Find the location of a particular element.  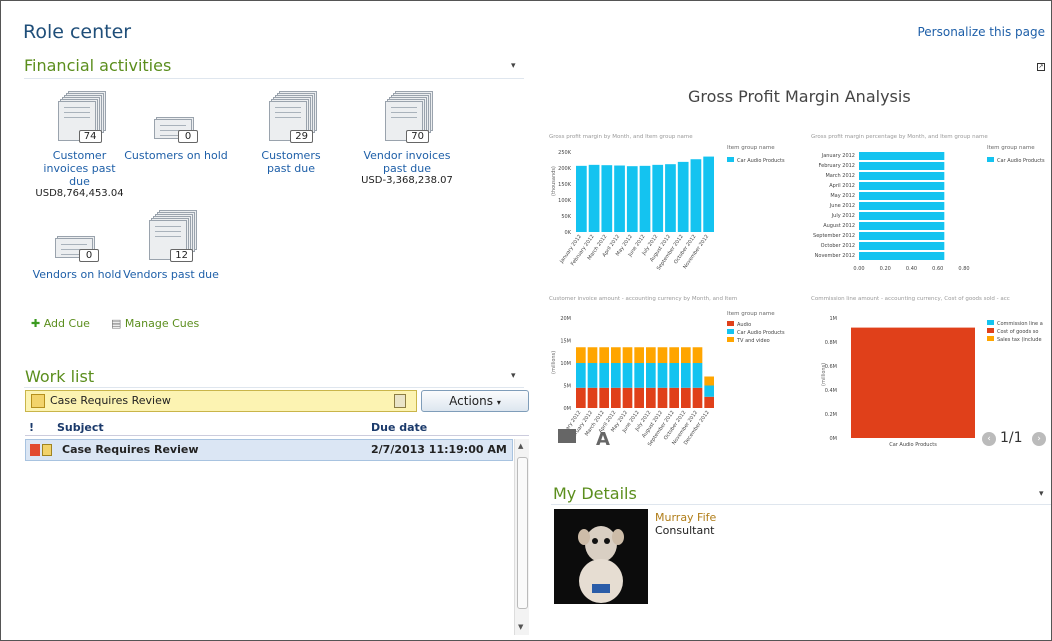

y-tick-label: October 2012 is located at coordinates (838, 246).